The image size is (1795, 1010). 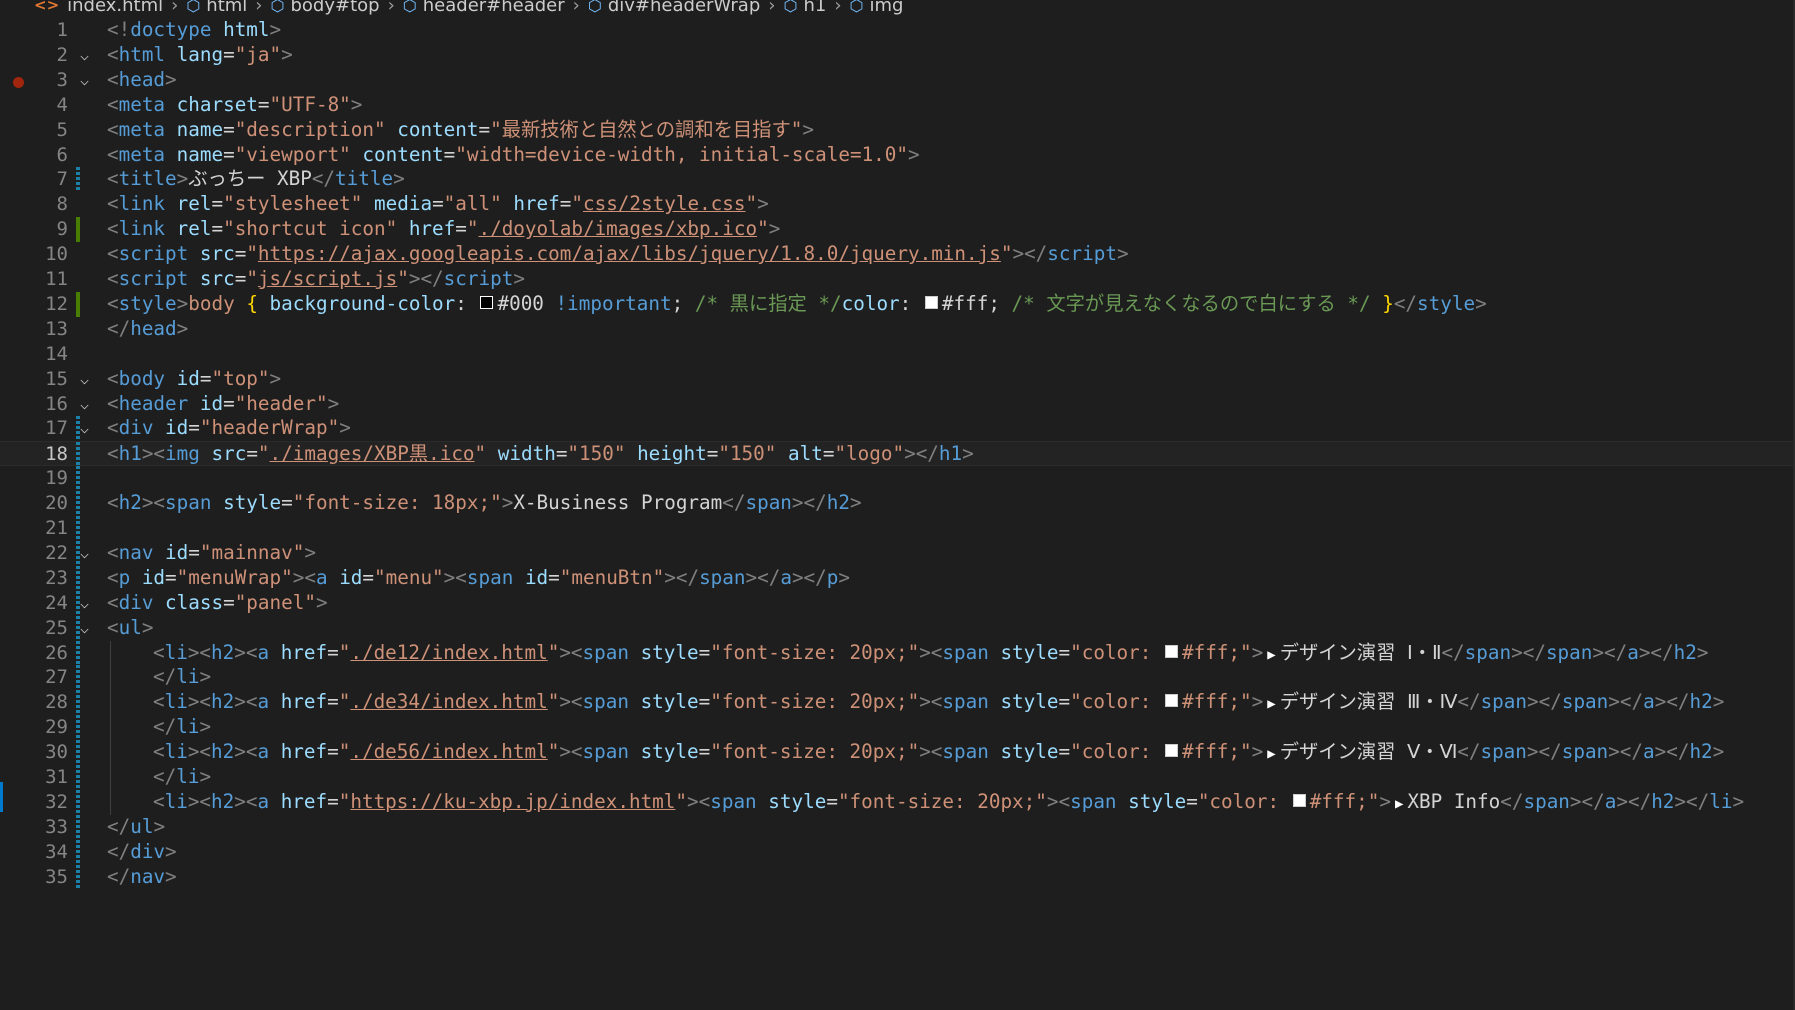 I want to click on code-line: 19, so click(x=897, y=479).